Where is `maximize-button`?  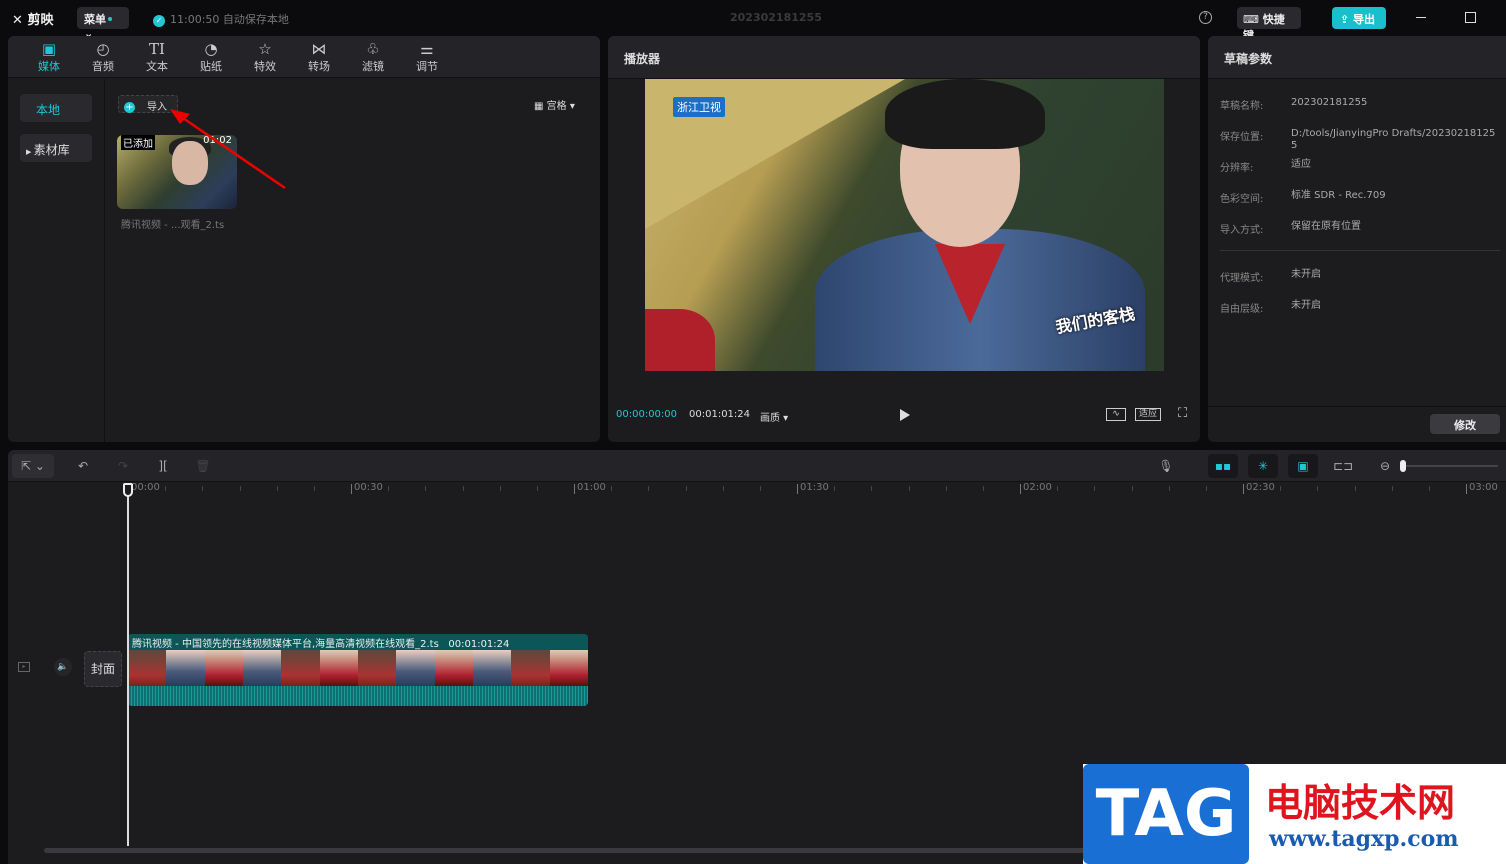 maximize-button is located at coordinates (1470, 17).